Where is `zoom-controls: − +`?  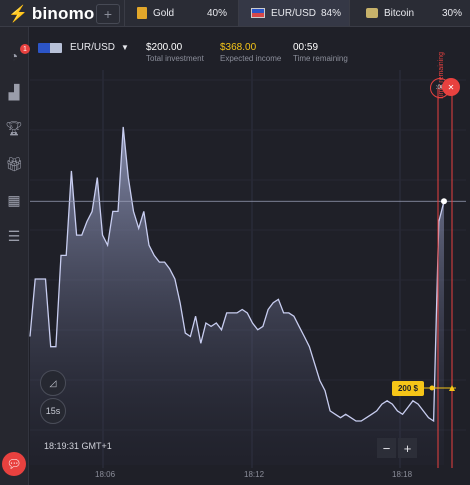 zoom-controls: − + is located at coordinates (398, 448).